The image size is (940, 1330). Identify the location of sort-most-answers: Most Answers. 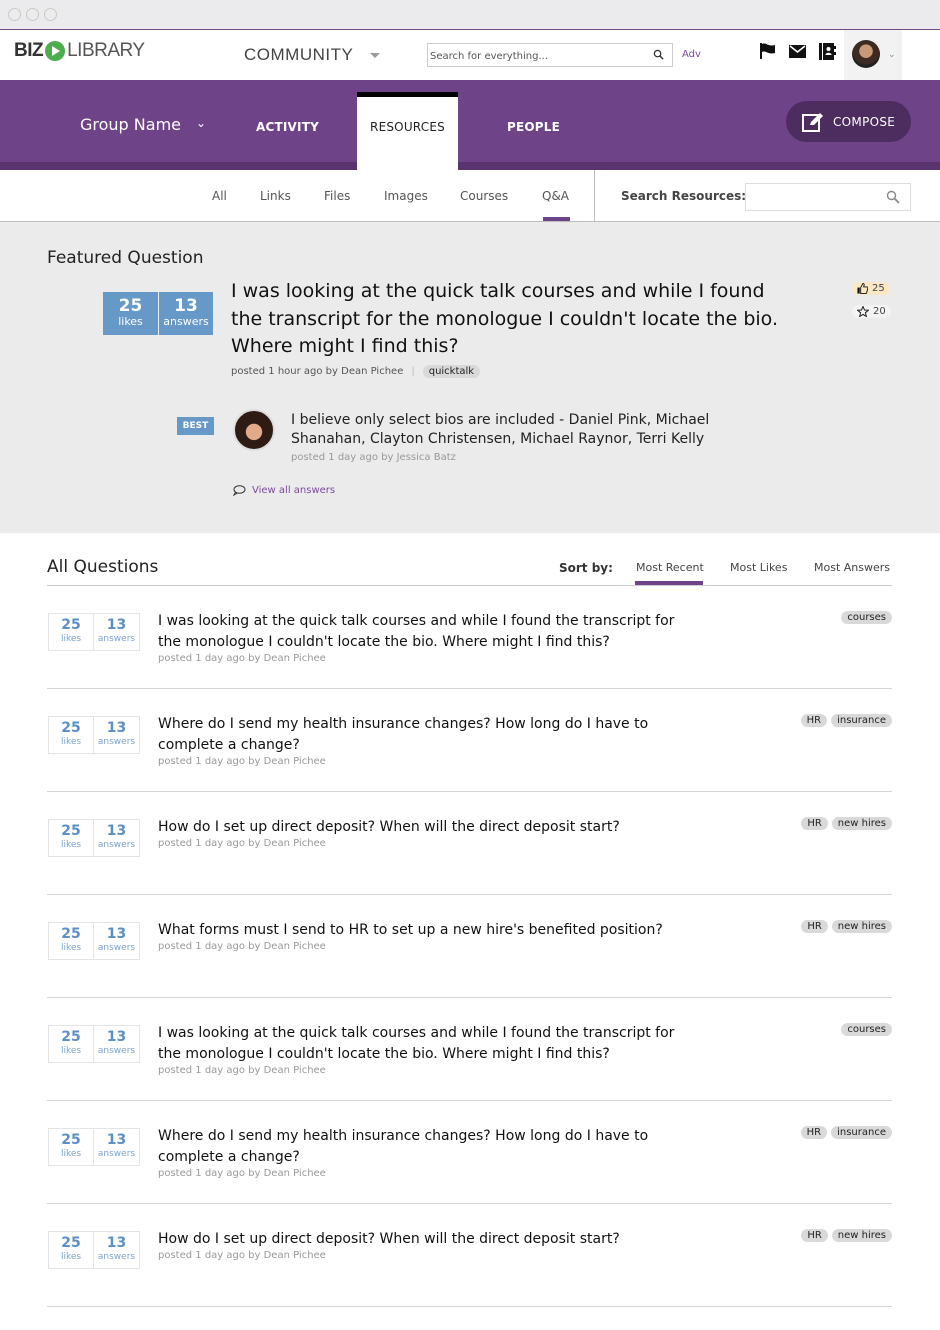
(852, 567).